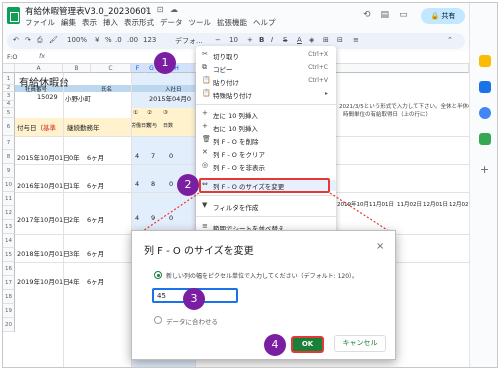 Image resolution: width=500 pixels, height=370 pixels. I want to click on step-badge-3: 3, so click(194, 299).